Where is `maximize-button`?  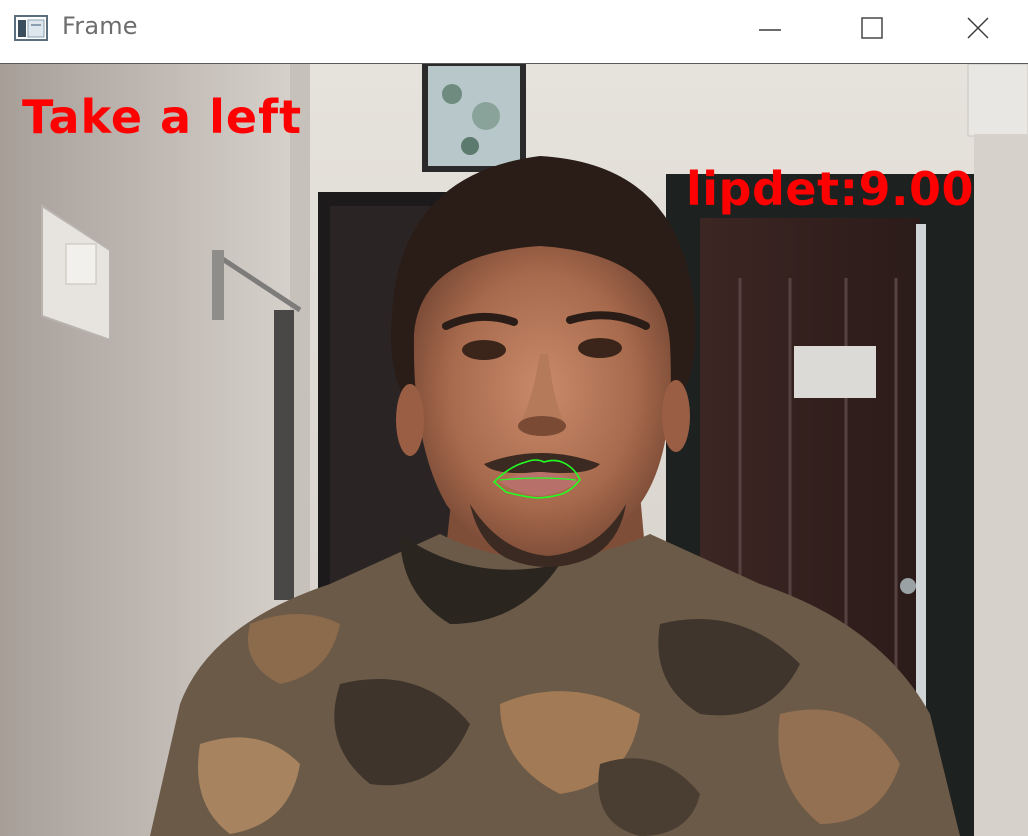 maximize-button is located at coordinates (872, 28).